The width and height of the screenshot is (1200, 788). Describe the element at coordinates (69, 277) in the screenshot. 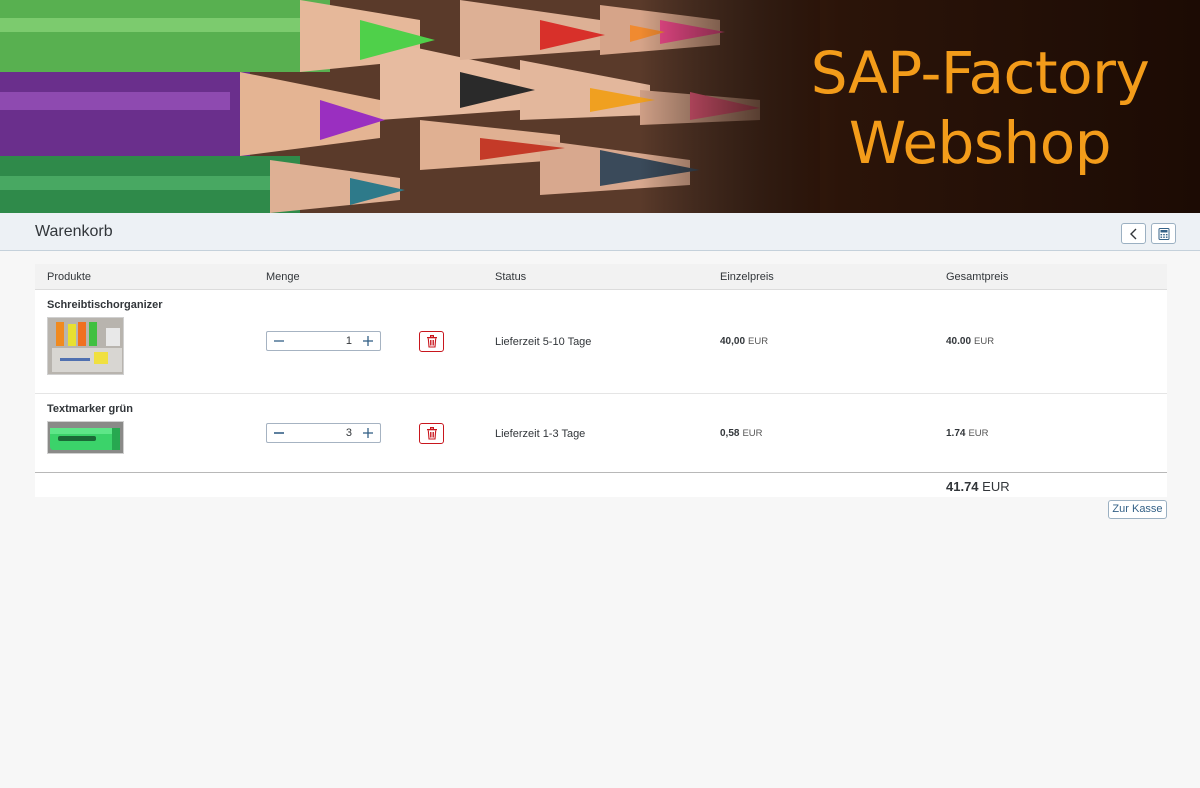

I see `column-header-products: Produkte` at that location.